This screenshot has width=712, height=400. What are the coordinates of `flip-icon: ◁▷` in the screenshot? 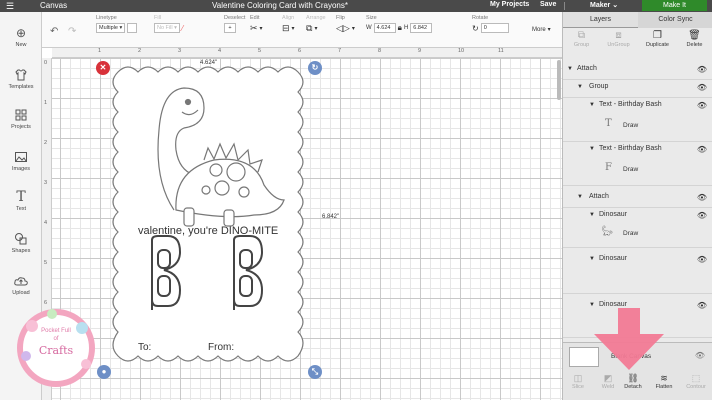 It's located at (343, 28).